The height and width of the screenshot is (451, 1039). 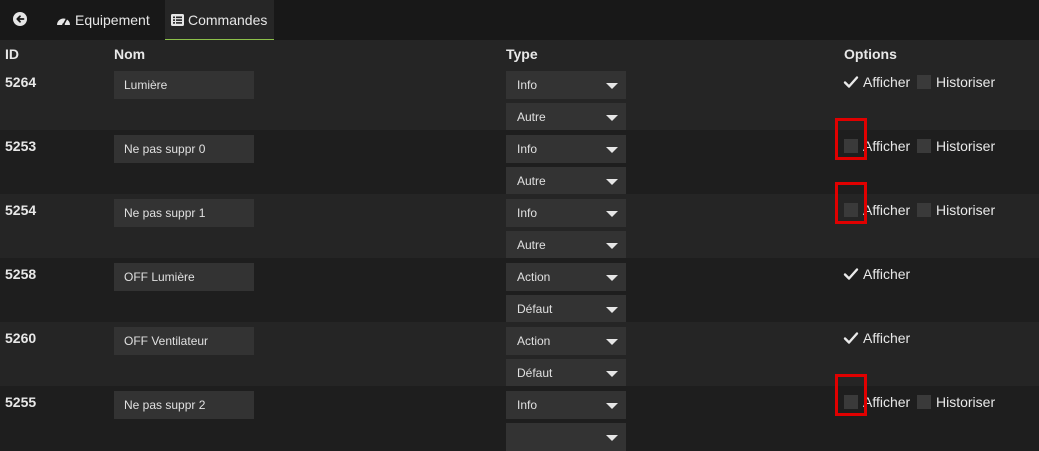 What do you see at coordinates (184, 149) in the screenshot?
I see `command-name-input: Ne pas suppr 0` at bounding box center [184, 149].